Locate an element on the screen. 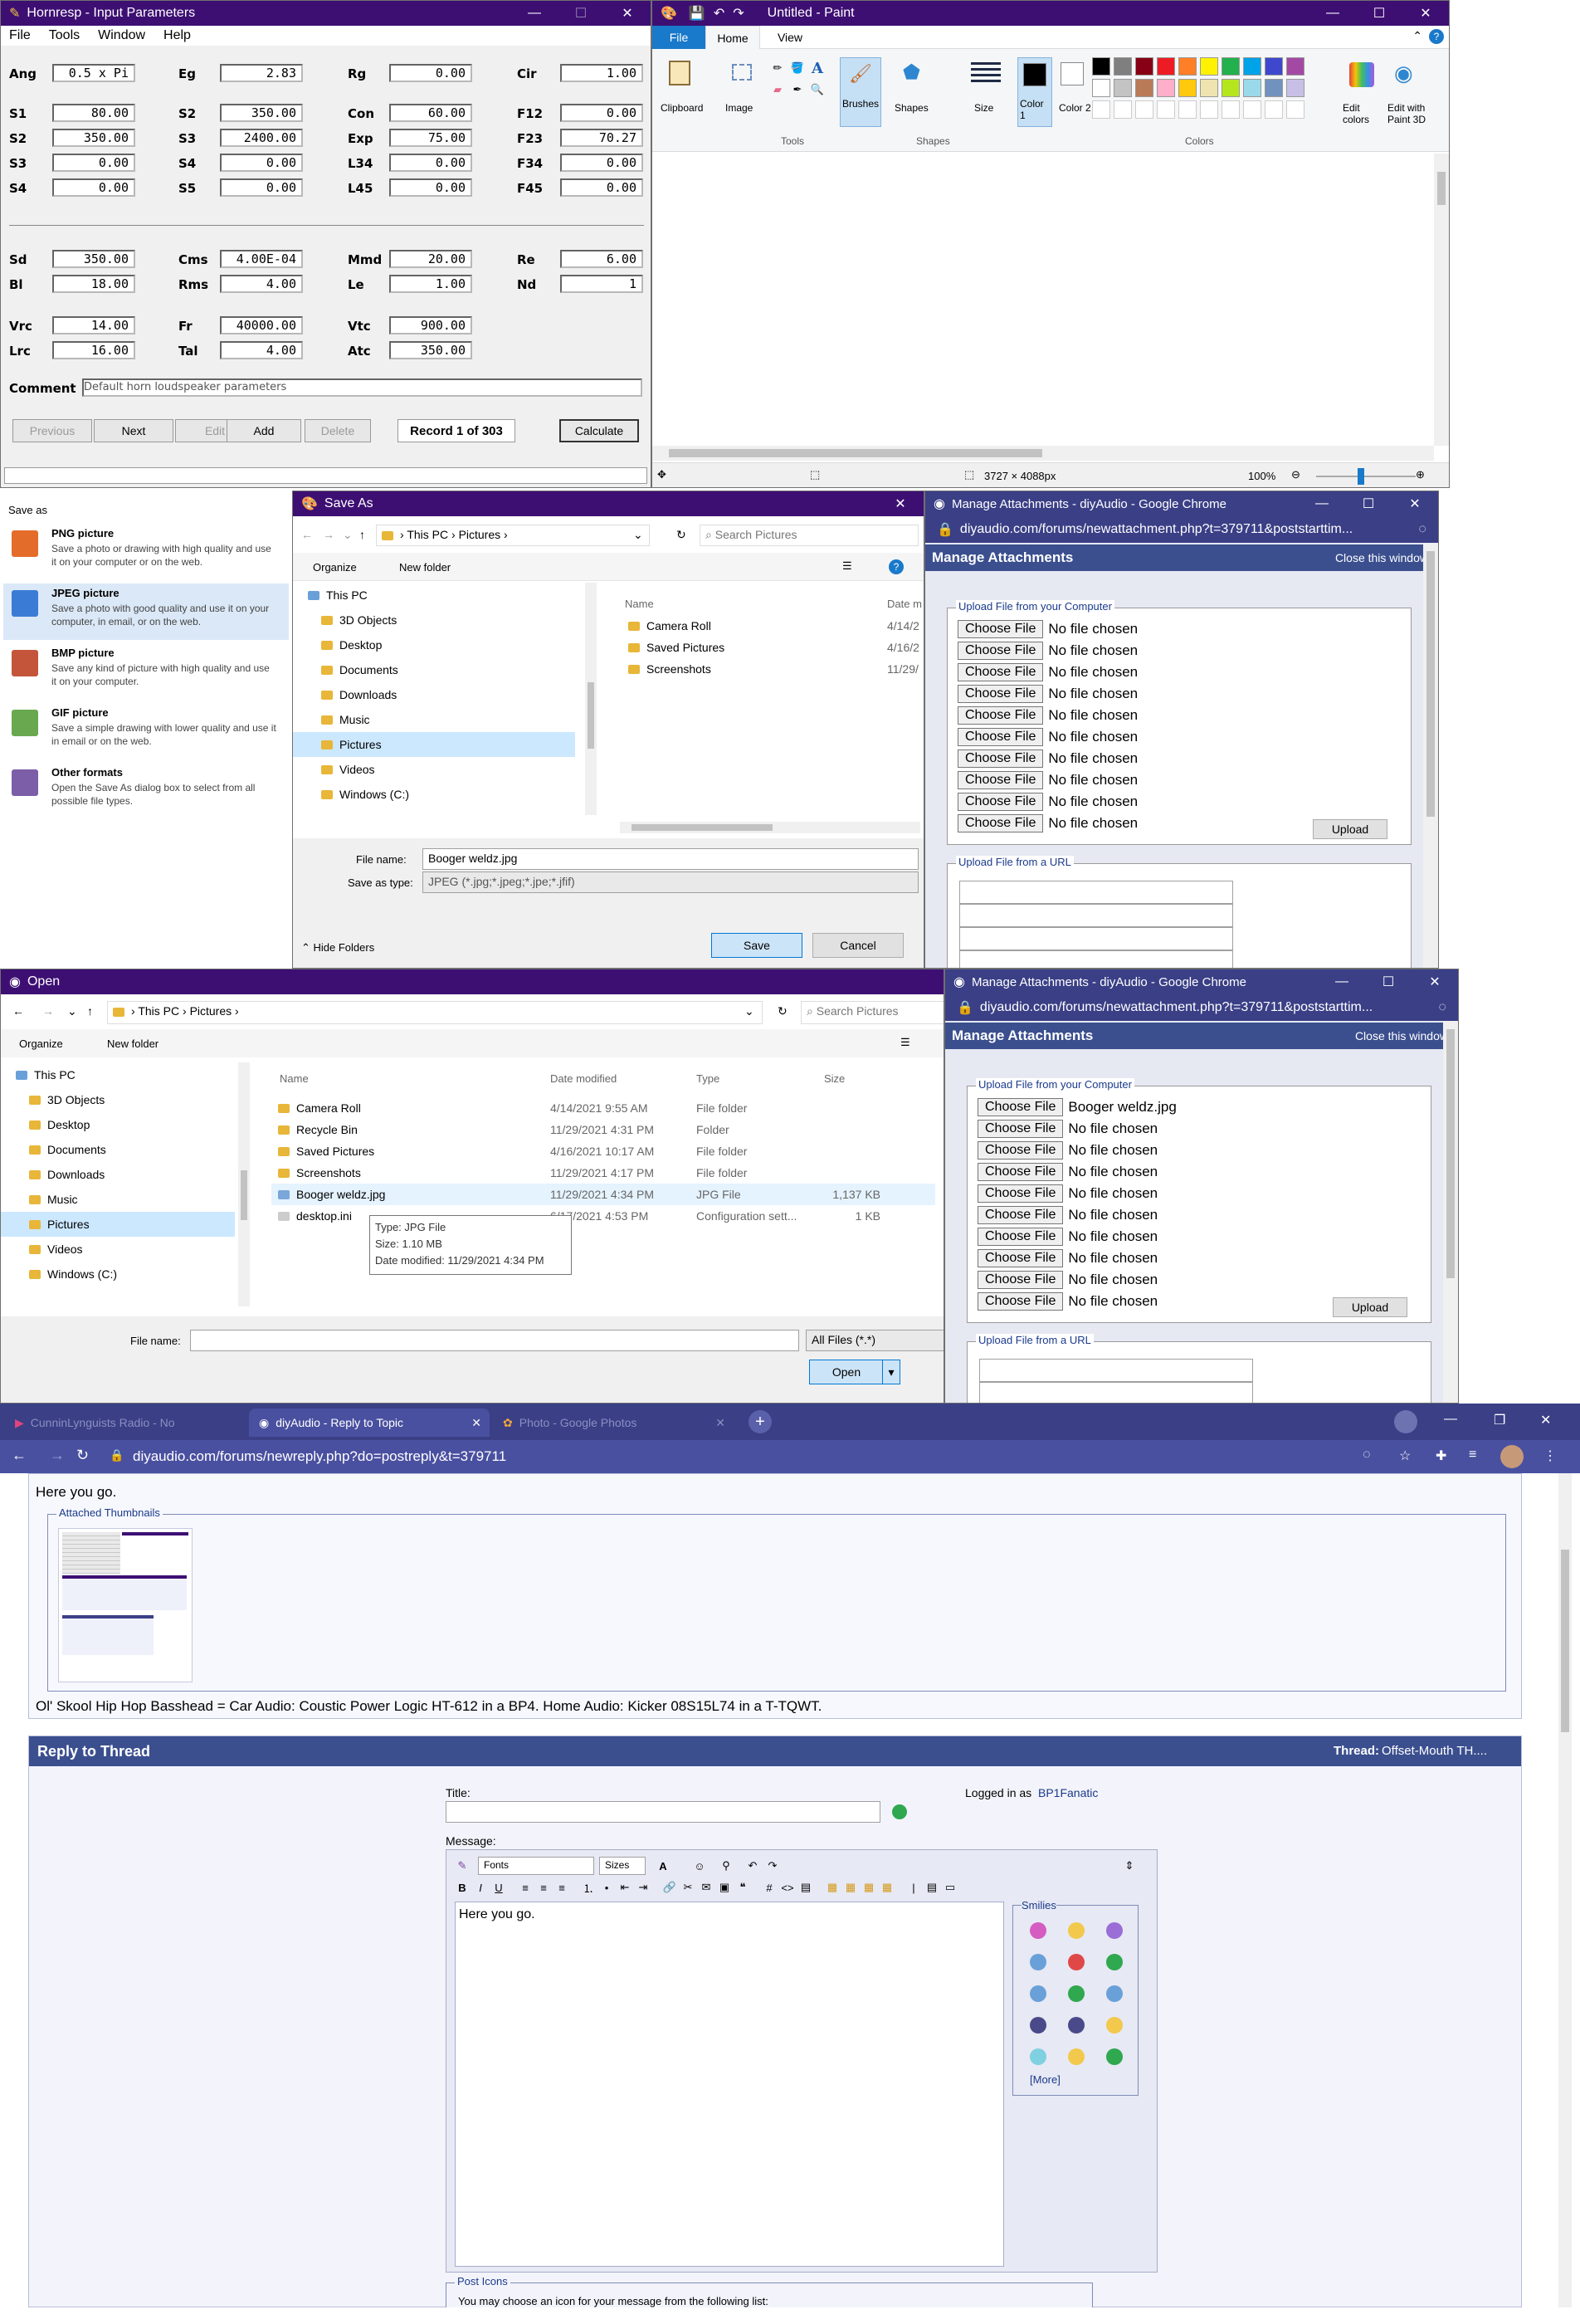 The width and height of the screenshot is (1580, 2324). param-value-field: 16.00 is located at coordinates (93, 350).